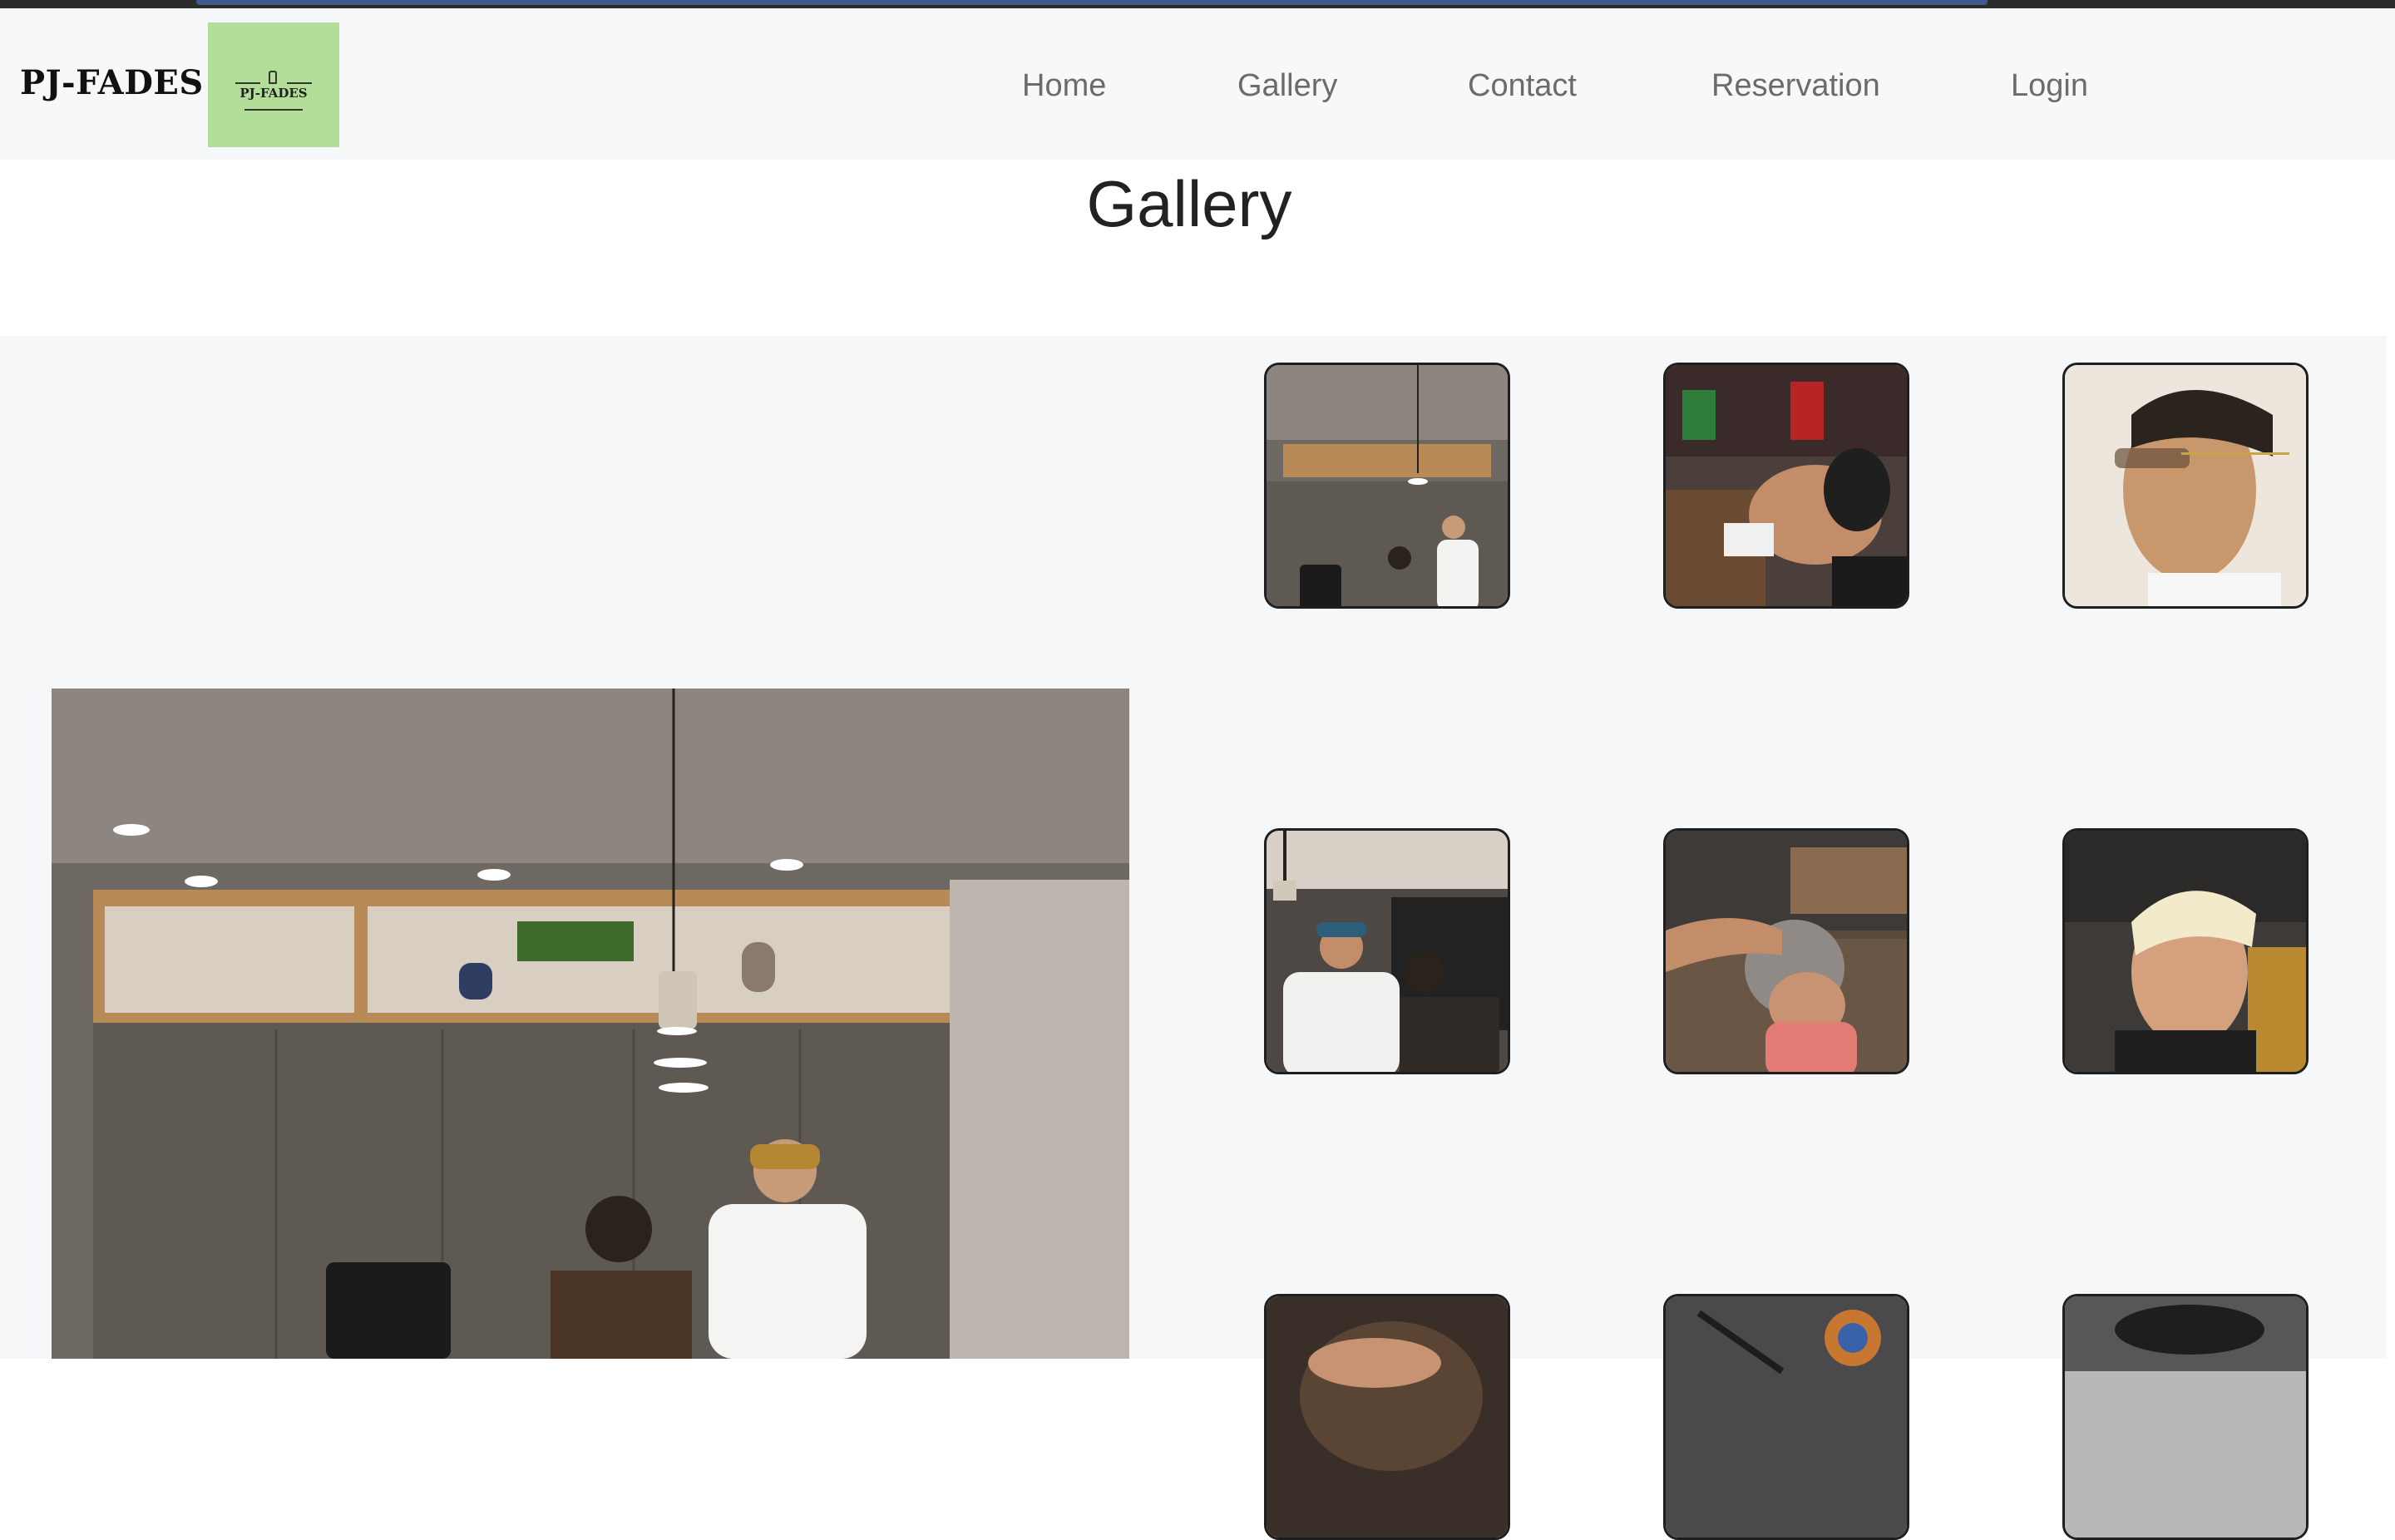  Describe the element at coordinates (1092, 2) in the screenshot. I see `top-accent-bar` at that location.